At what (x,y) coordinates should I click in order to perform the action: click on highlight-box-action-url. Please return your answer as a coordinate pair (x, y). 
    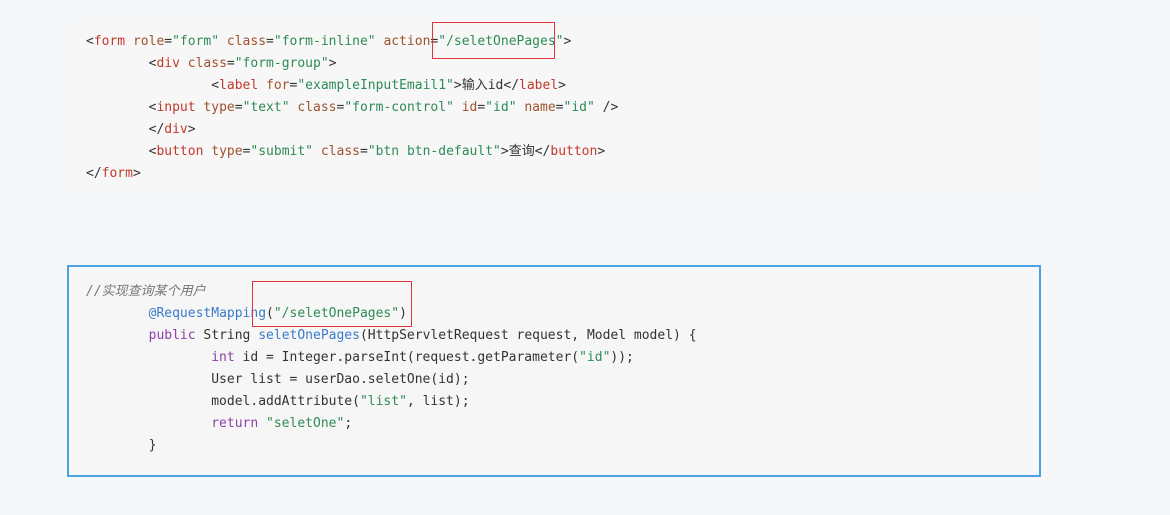
    Looking at the image, I should click on (493, 40).